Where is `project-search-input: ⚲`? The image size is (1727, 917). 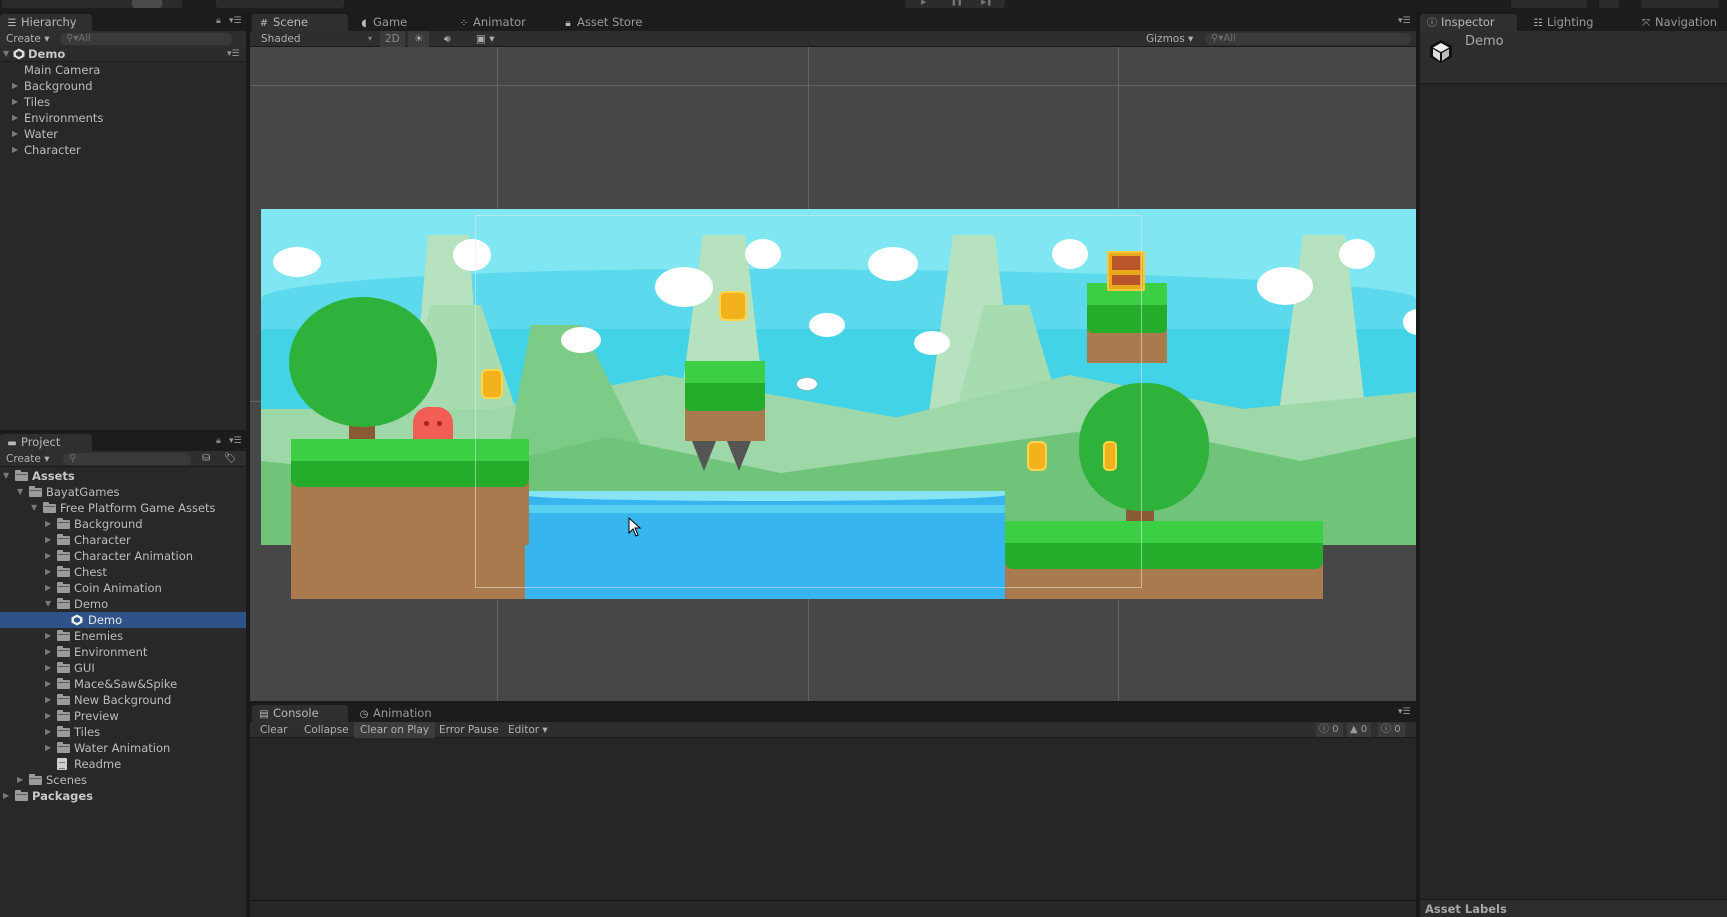
project-search-input: ⚲ is located at coordinates (127, 459).